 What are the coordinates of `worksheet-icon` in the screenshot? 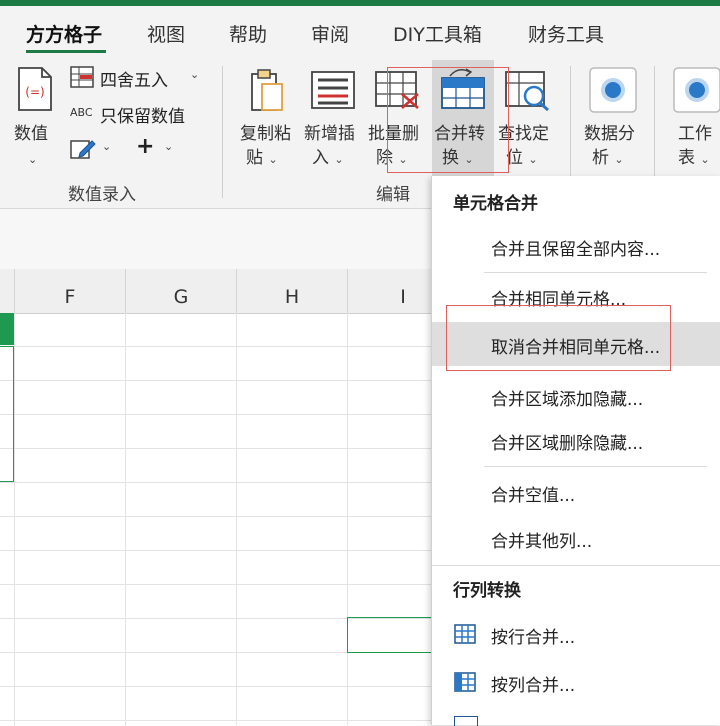 It's located at (696, 90).